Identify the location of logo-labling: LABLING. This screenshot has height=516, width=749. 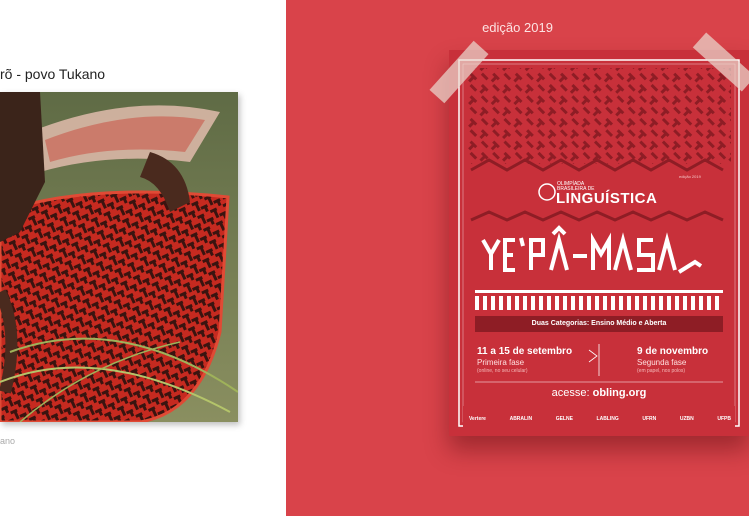
(607, 419).